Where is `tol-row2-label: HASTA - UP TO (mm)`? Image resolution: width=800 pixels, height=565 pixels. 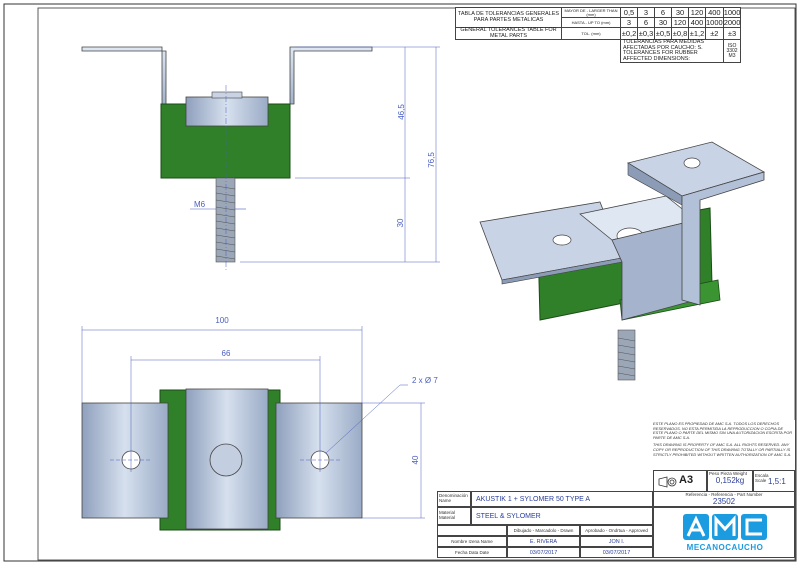
tol-row2-label: HASTA - UP TO (mm) is located at coordinates (591, 22).